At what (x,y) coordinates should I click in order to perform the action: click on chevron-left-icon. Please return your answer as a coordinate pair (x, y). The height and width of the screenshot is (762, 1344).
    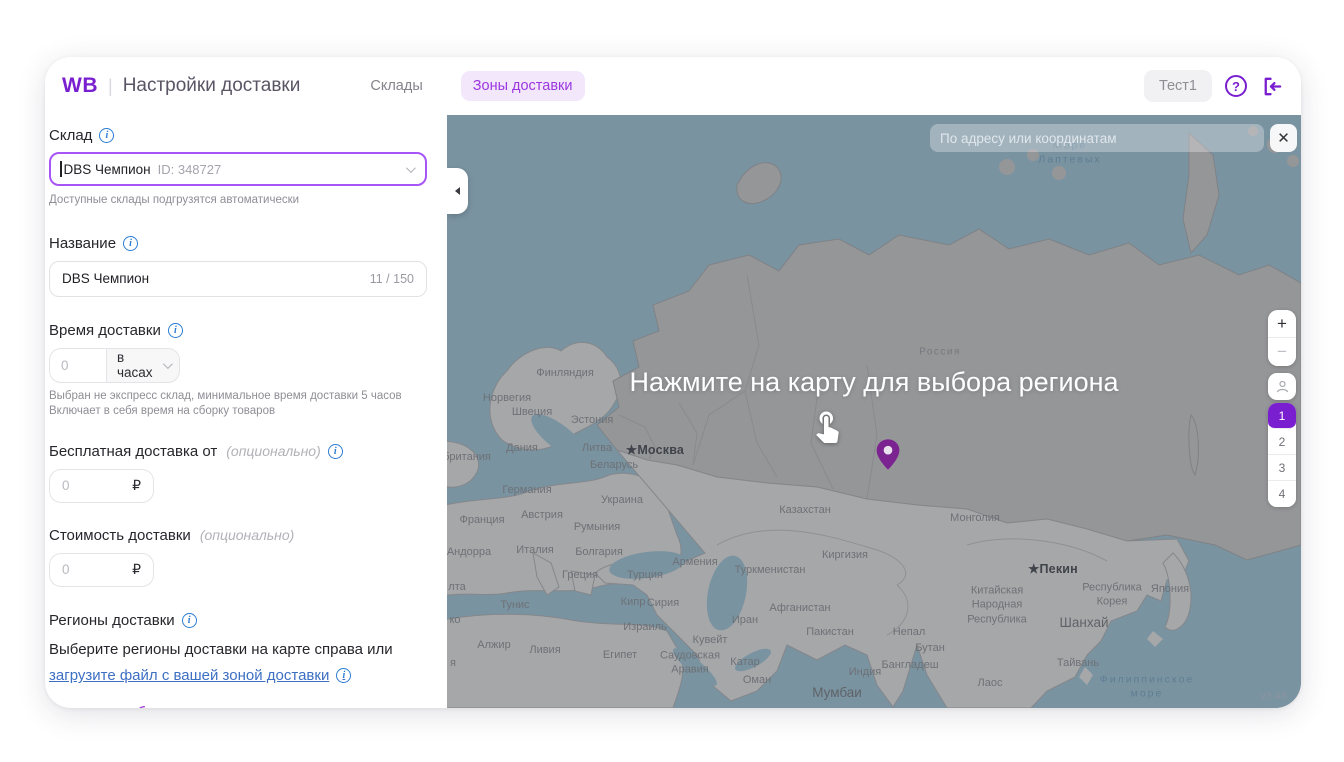
    Looking at the image, I should click on (457, 191).